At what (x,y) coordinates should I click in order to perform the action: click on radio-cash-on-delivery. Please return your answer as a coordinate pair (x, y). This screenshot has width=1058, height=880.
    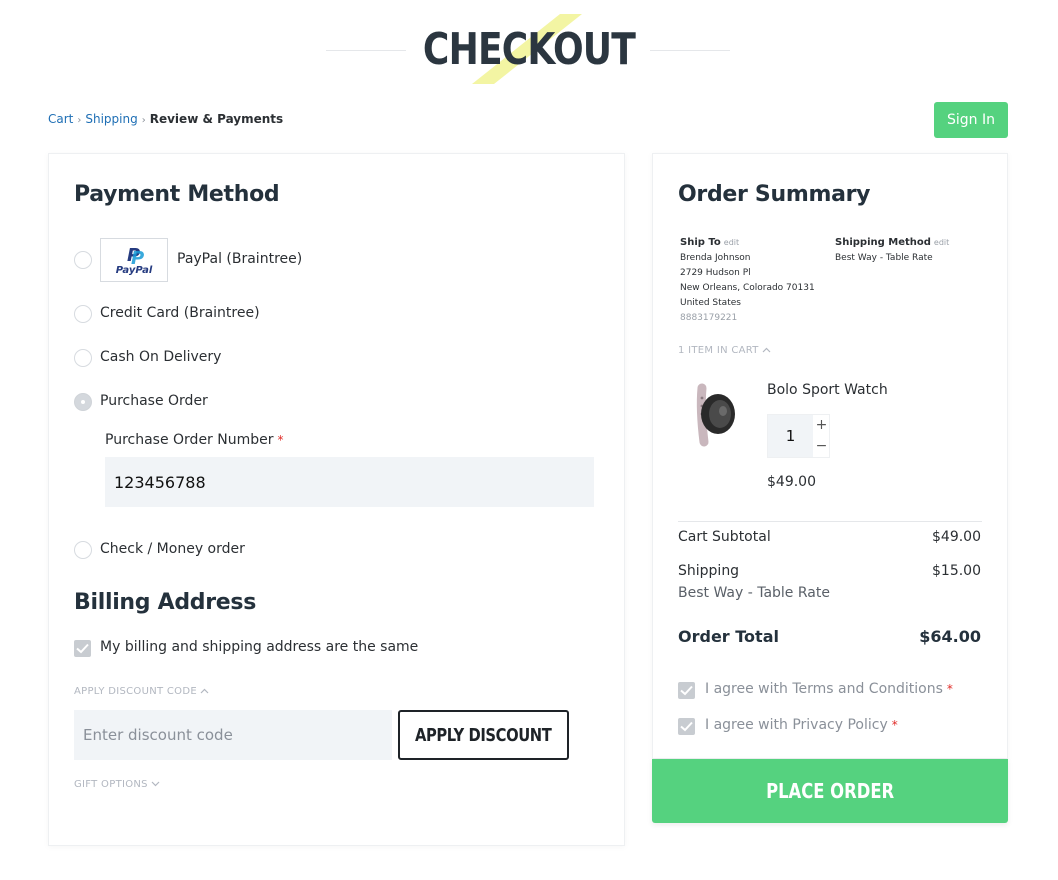
    Looking at the image, I should click on (83, 358).